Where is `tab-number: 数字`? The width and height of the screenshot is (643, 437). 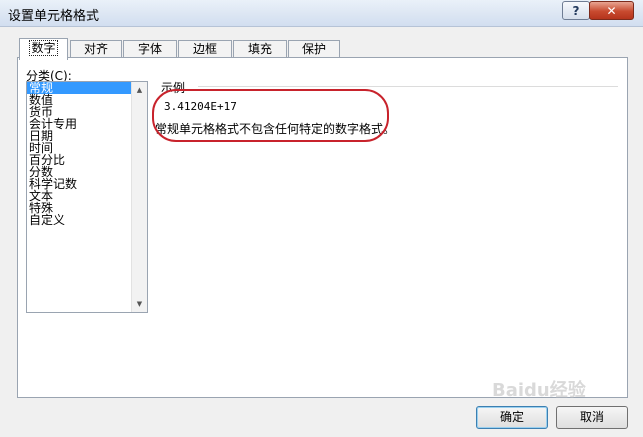
tab-number: 数字 is located at coordinates (43, 49).